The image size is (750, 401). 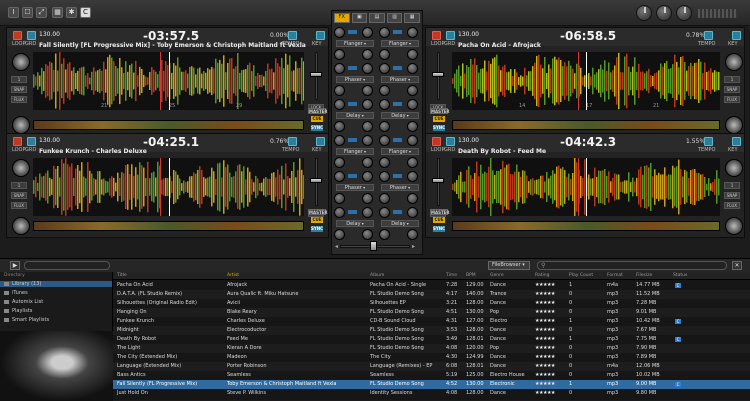 What do you see at coordinates (18, 311) in the screenshot?
I see `sidebar-item-playlists: Playlists` at bounding box center [18, 311].